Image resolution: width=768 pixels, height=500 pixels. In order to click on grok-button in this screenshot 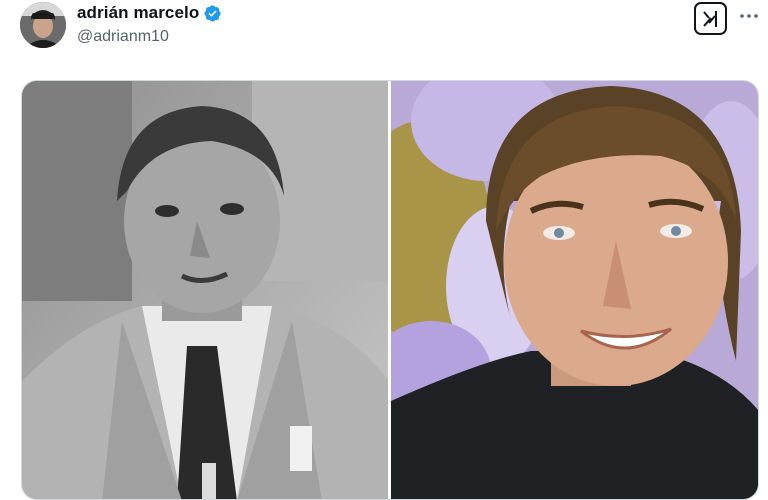, I will do `click(710, 18)`.